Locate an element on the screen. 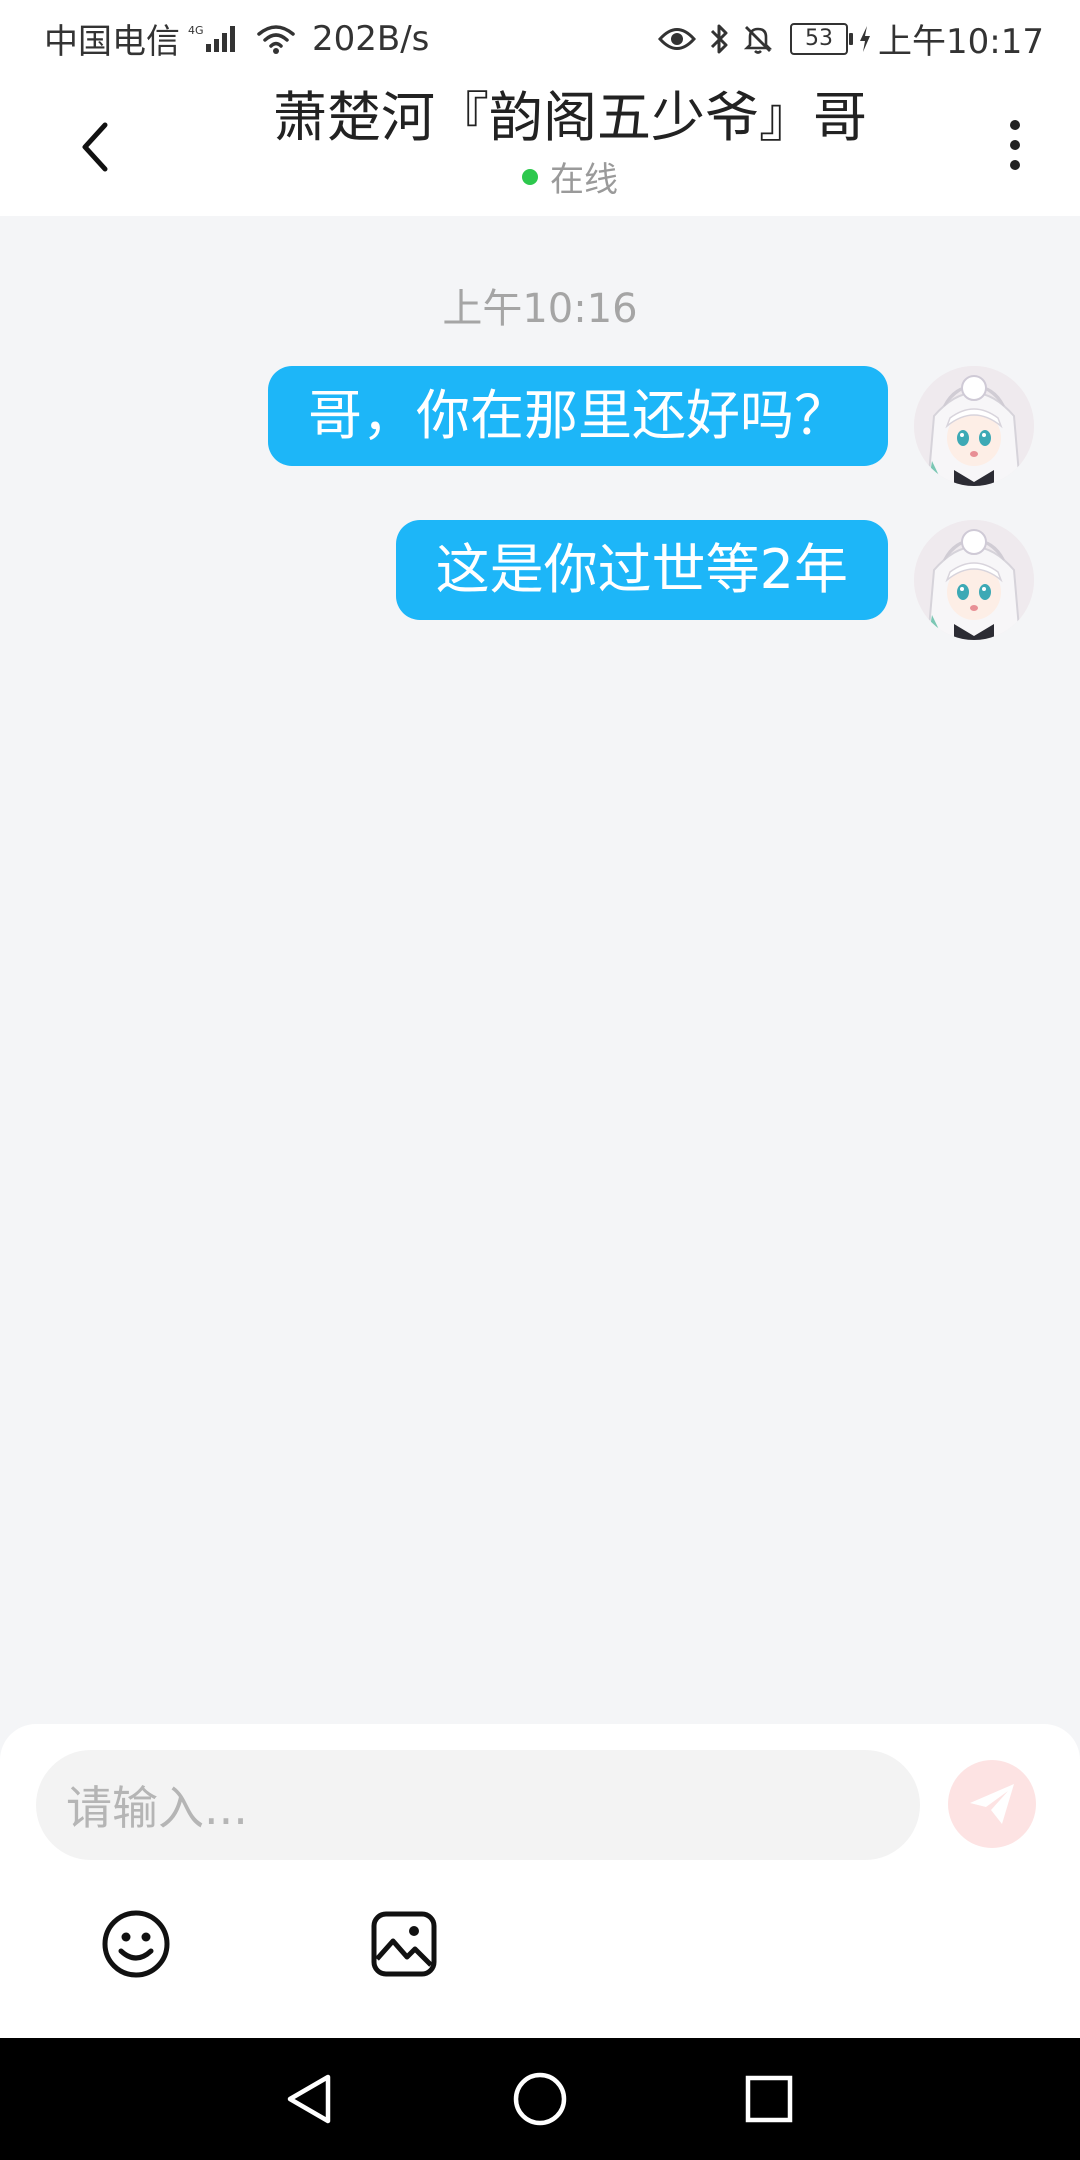  send-button is located at coordinates (992, 1804).